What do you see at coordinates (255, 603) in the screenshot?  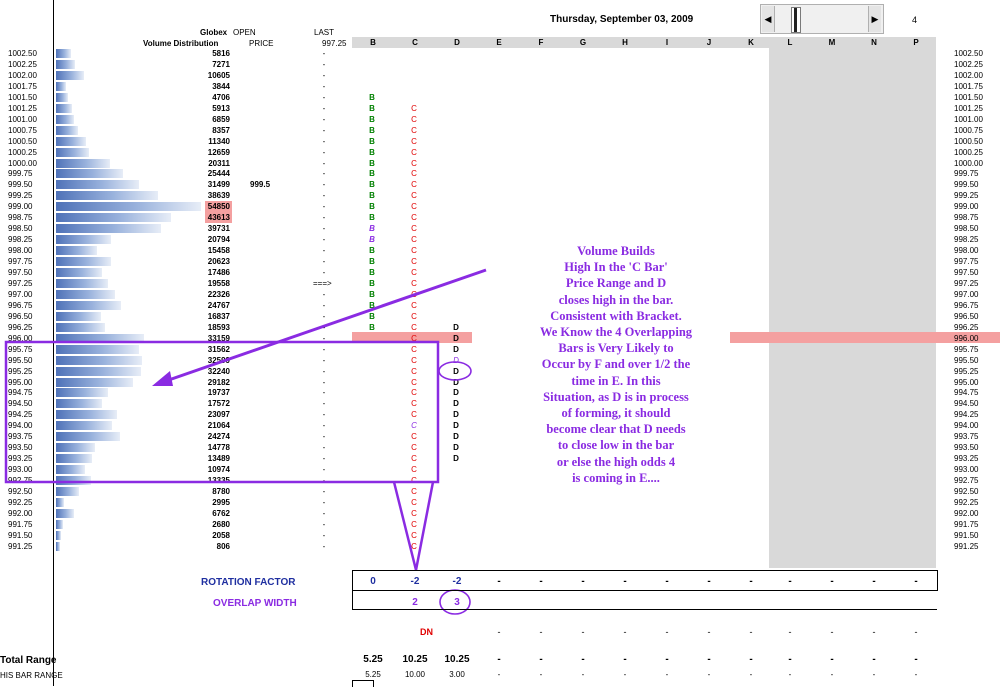 I see `overlap-width-label: OVERLAP WIDTH` at bounding box center [255, 603].